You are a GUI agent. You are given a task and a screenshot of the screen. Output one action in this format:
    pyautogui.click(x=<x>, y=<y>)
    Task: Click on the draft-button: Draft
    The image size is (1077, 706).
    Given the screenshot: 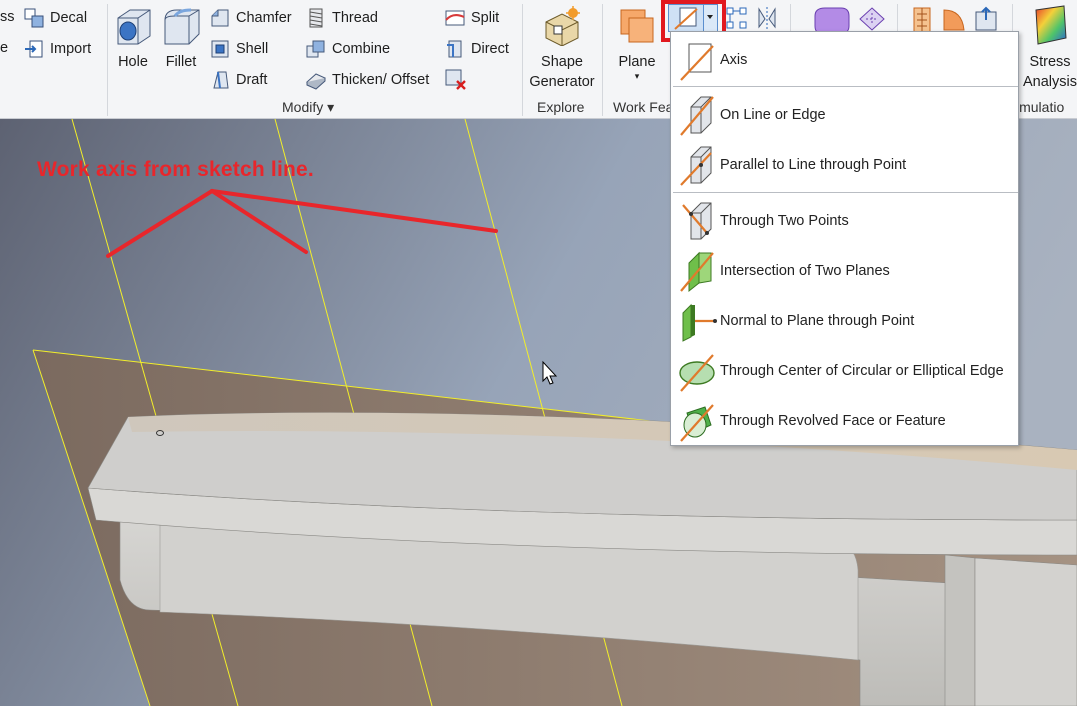 What is the action you would take?
    pyautogui.click(x=238, y=80)
    